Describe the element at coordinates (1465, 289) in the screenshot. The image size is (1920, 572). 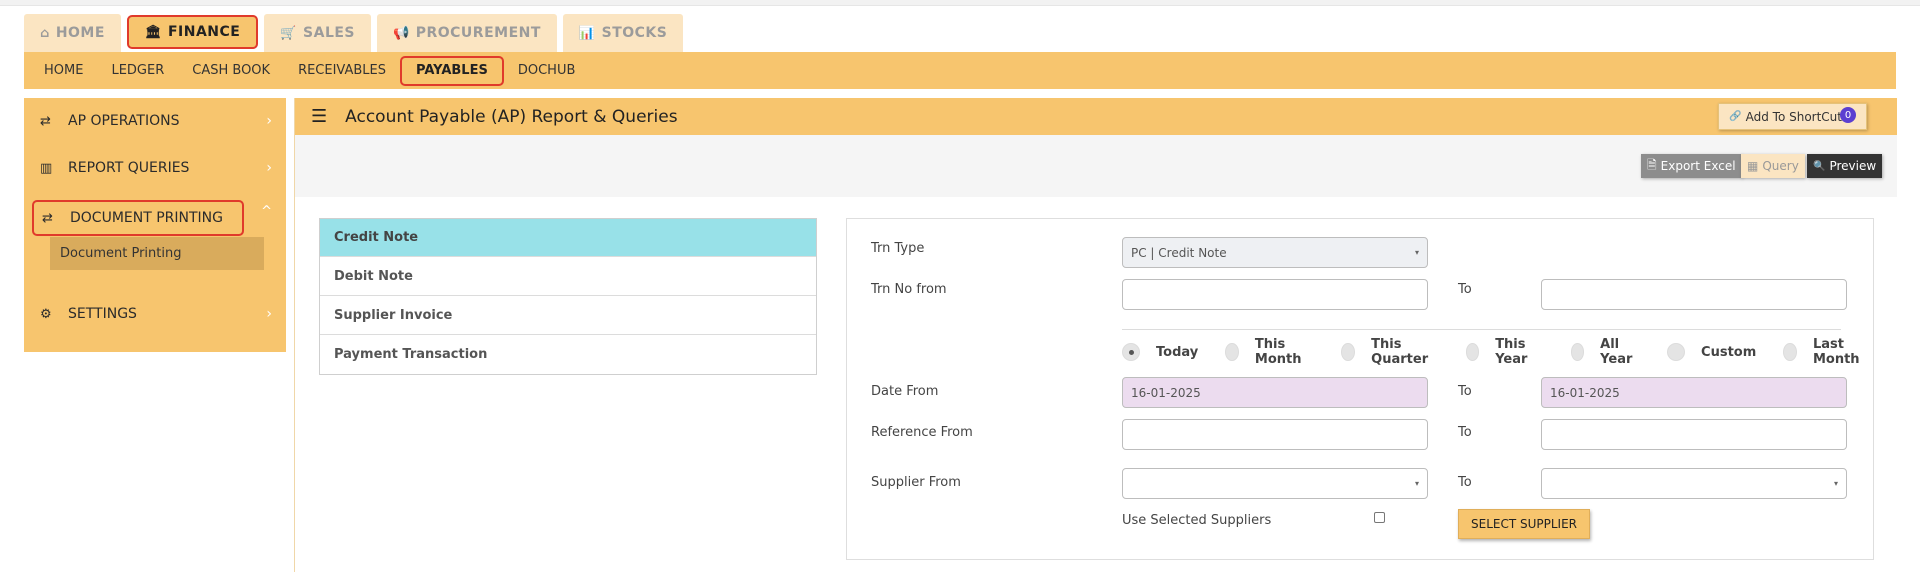
I see `trn-no-to-label: To` at that location.